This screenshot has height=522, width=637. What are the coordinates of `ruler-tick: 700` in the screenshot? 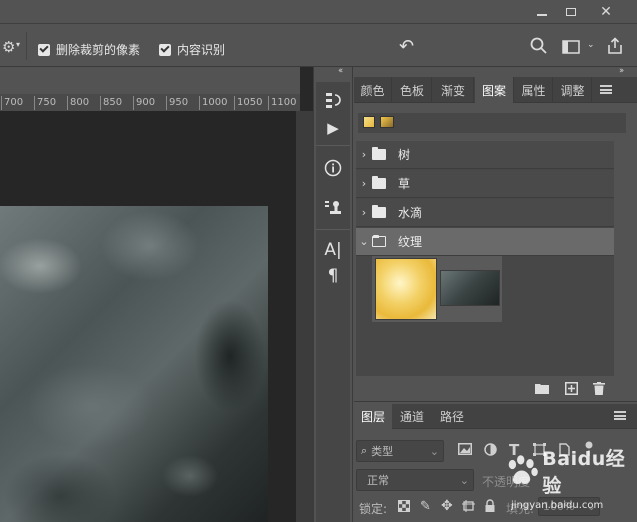 It's located at (12, 103).